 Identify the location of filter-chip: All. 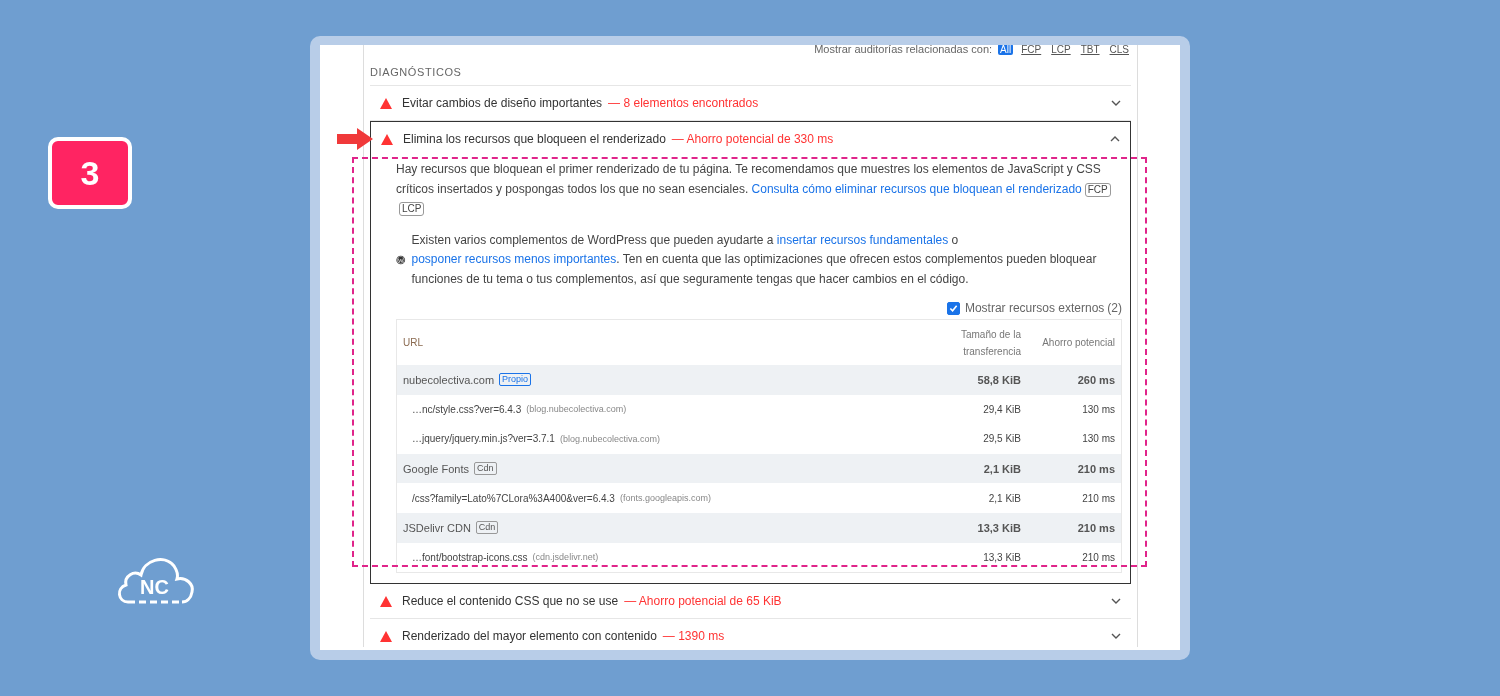
(1006, 50).